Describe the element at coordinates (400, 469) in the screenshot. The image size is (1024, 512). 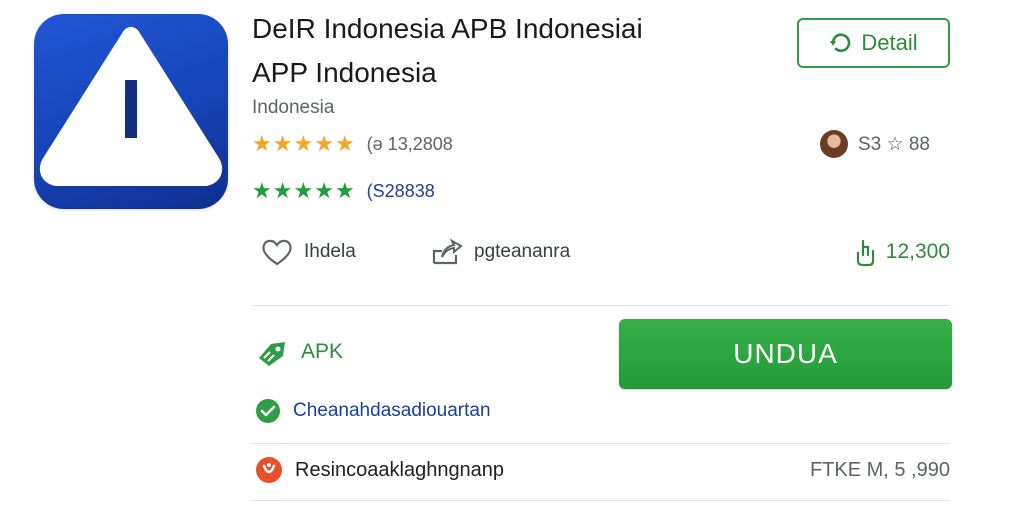
I see `bottom-left-text: Resincoaaklaghngnanp` at that location.